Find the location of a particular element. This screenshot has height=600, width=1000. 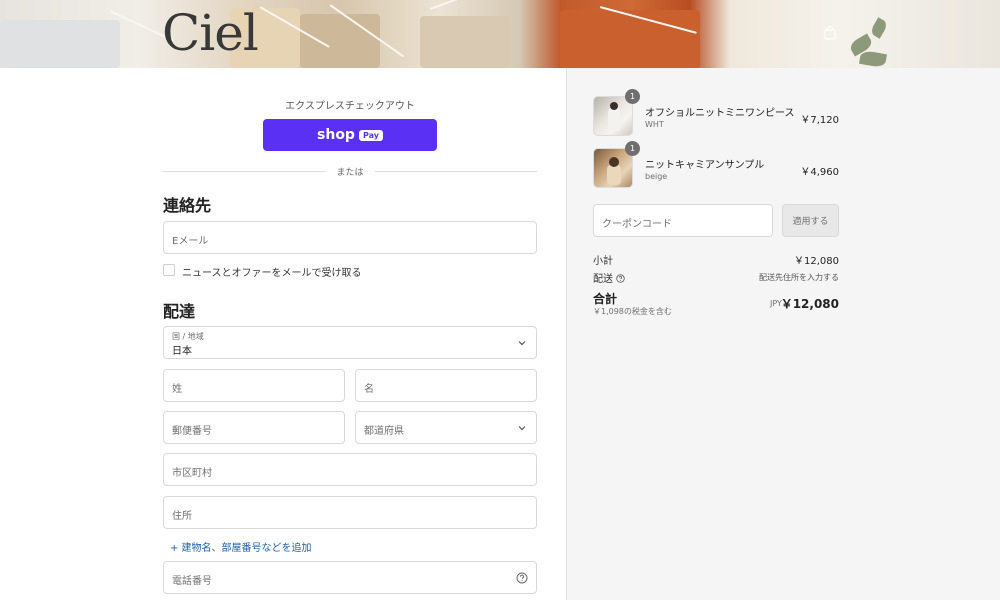

email-field: Eメール is located at coordinates (350, 237).